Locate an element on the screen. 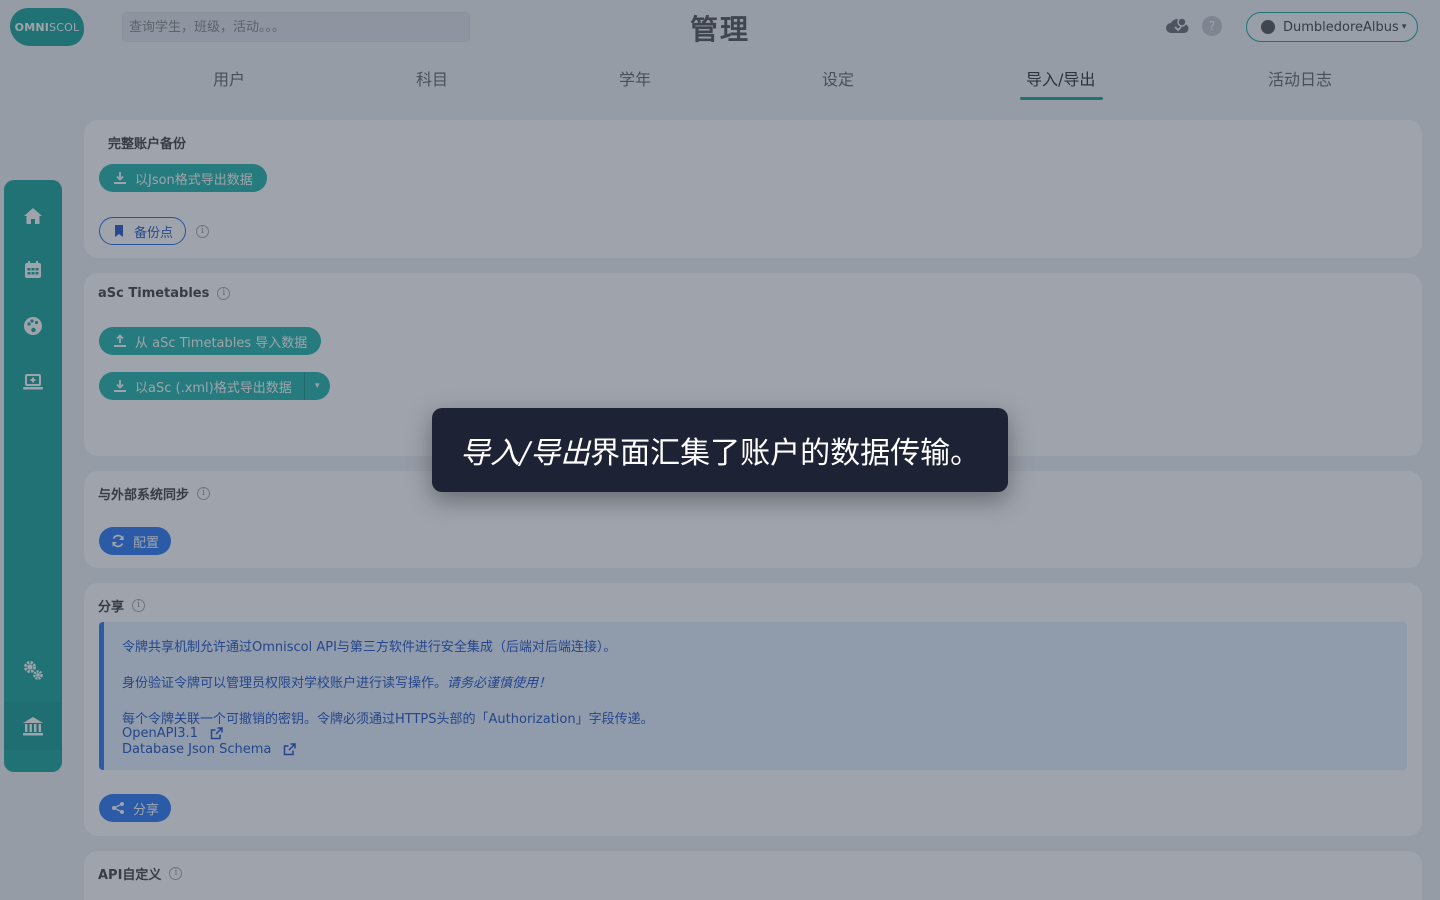 The width and height of the screenshot is (1440, 900). tooltip-emphasis: 导入/导出 is located at coordinates (525, 453).